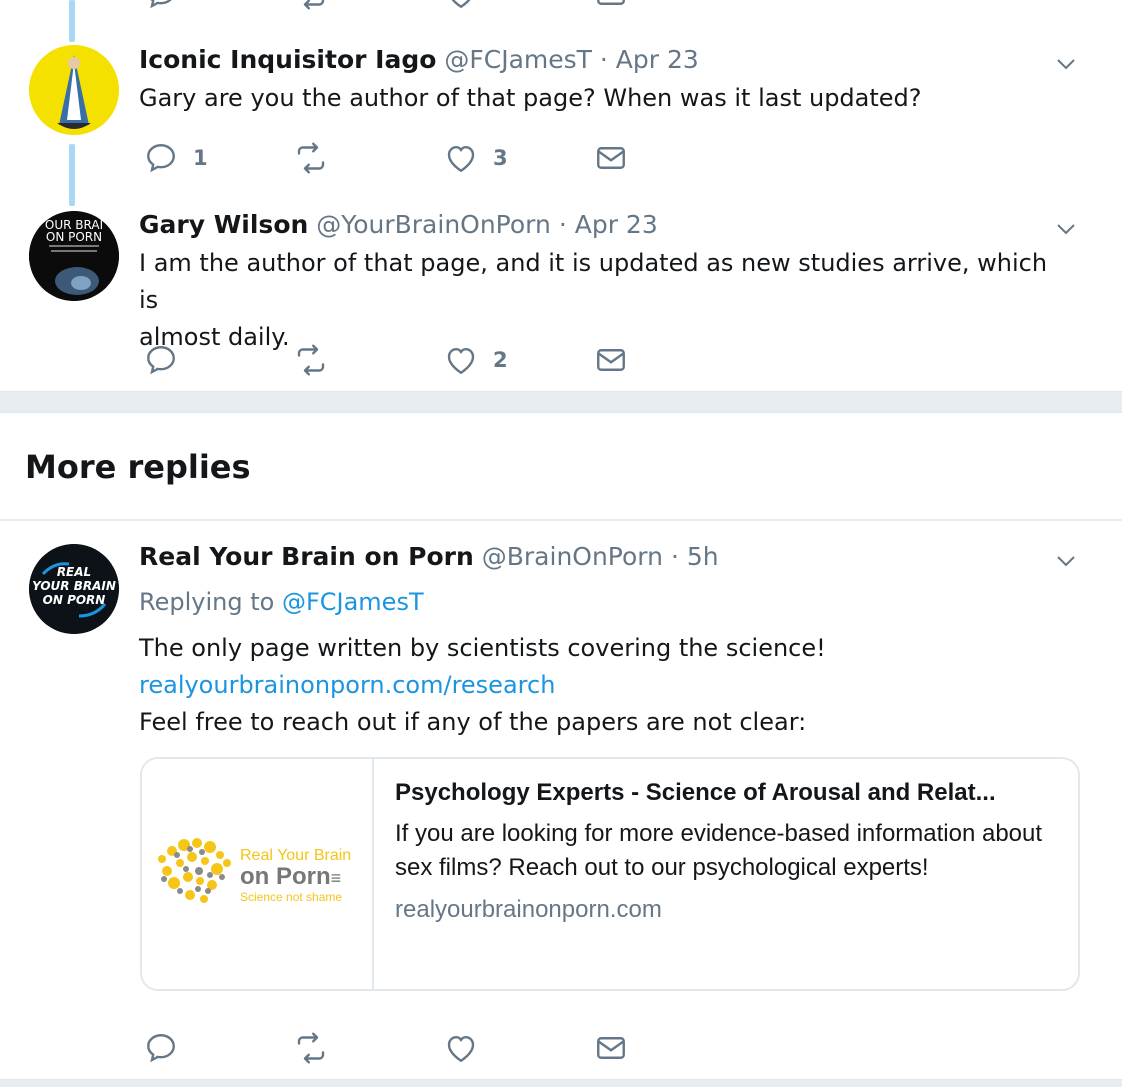 Image resolution: width=1122 pixels, height=1087 pixels. Describe the element at coordinates (500, 158) in the screenshot. I see `like-count: 3` at that location.